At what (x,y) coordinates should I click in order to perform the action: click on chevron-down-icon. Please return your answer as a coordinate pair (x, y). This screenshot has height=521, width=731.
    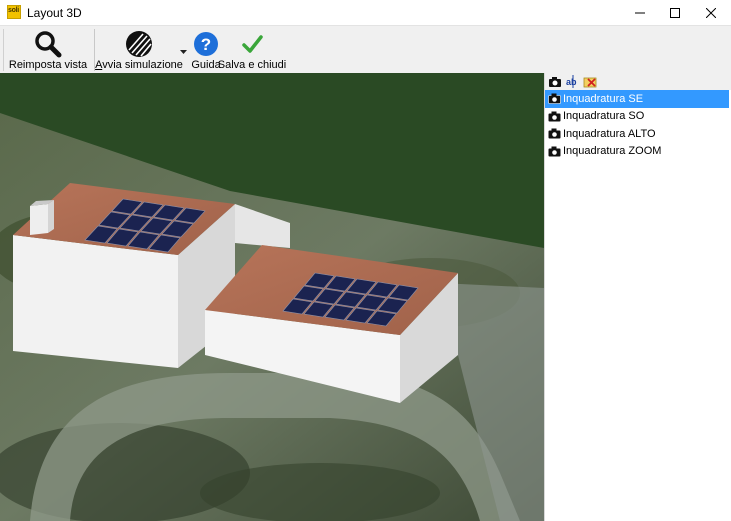
    Looking at the image, I should click on (183, 52).